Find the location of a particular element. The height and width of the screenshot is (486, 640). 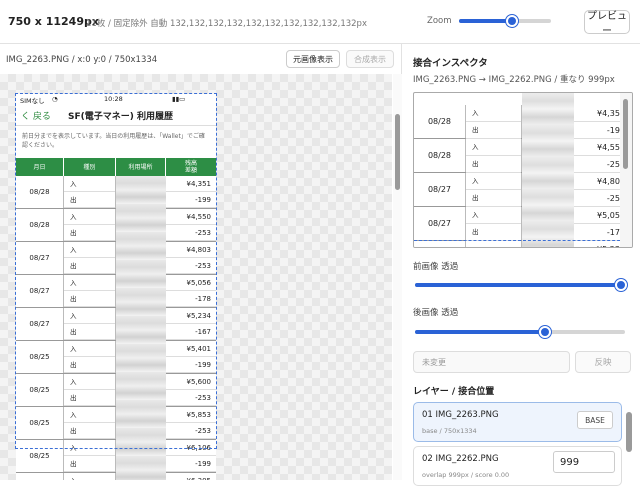

overlap-input is located at coordinates (584, 462).